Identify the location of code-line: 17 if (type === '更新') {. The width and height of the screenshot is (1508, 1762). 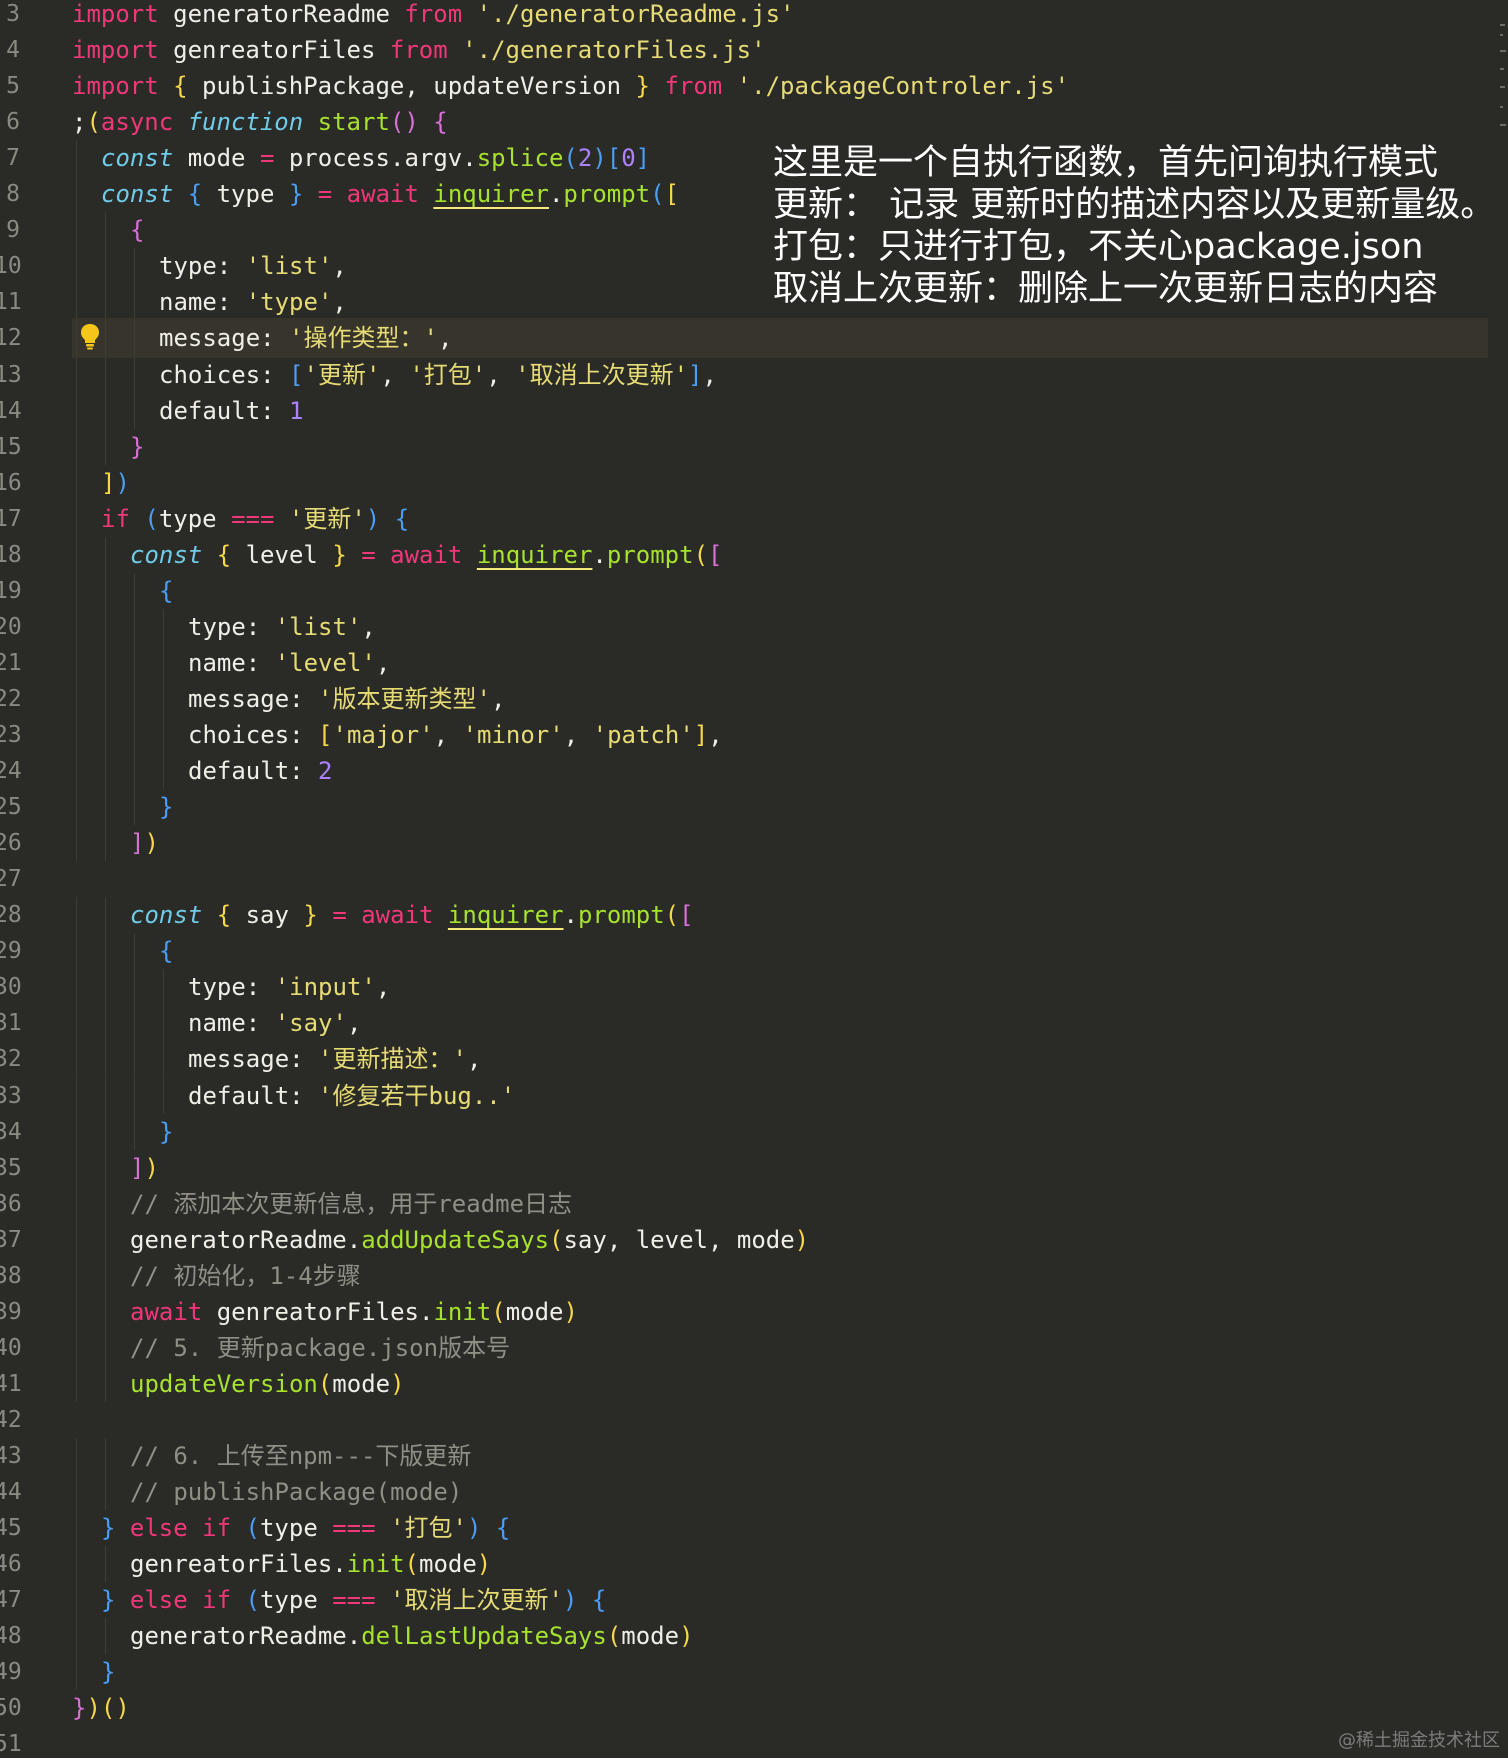
(754, 519).